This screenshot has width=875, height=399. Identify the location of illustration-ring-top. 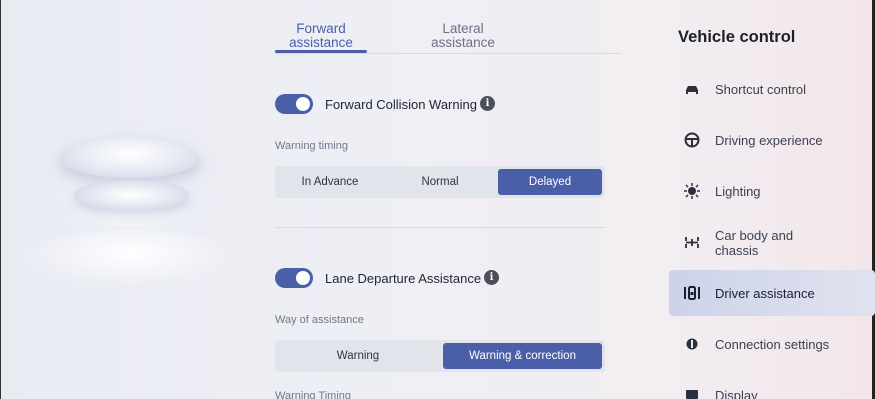
(130, 158).